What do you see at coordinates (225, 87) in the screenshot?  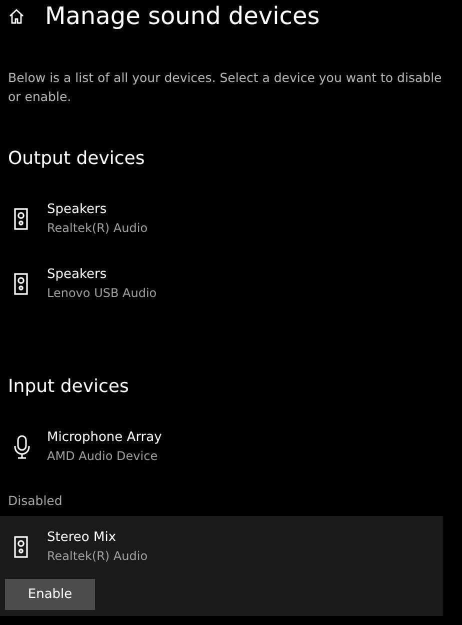 I see `description-text: Below is a list of all your devices. Select a device you want to disable or enable.` at bounding box center [225, 87].